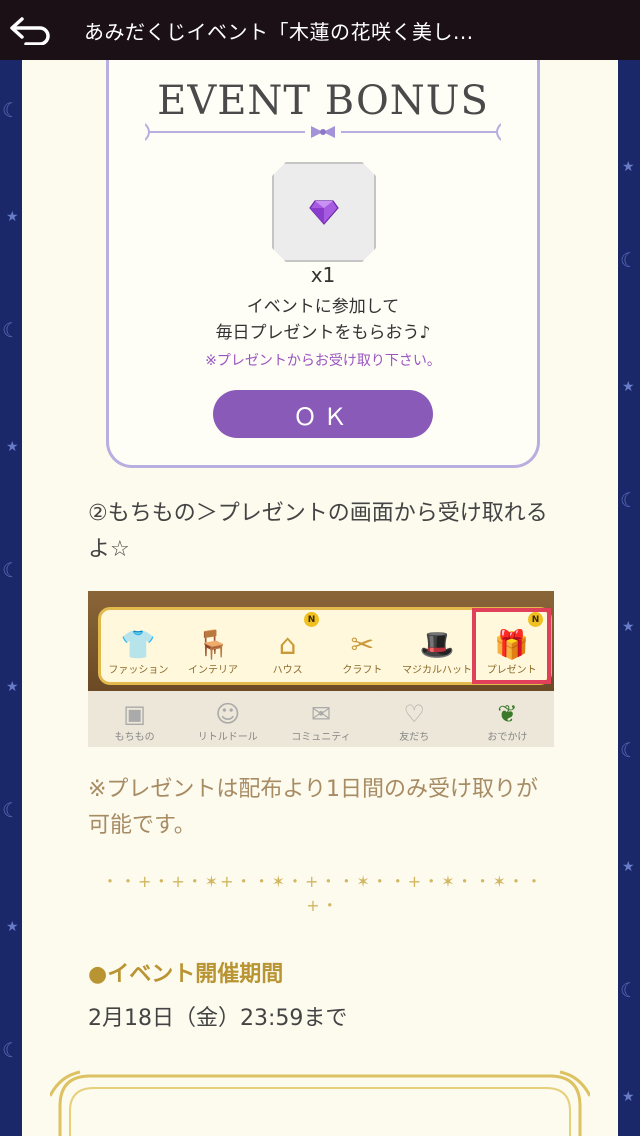 Image resolution: width=640 pixels, height=1136 pixels. I want to click on ok-button: ＯＫ, so click(323, 414).